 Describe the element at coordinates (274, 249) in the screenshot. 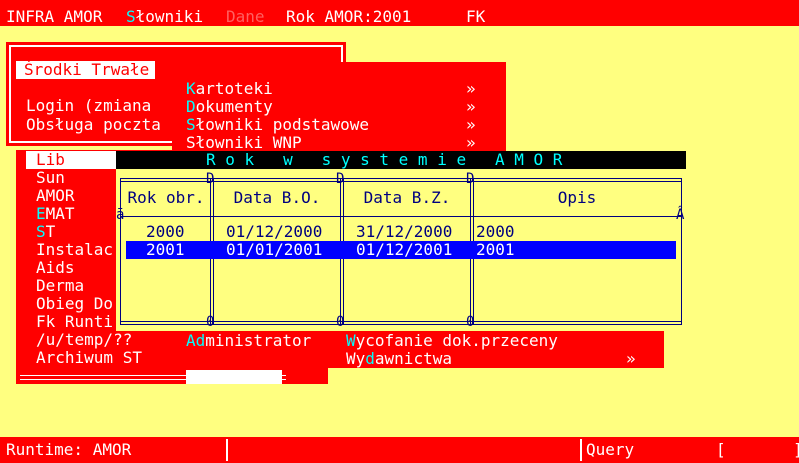

I see `table-cell-bo: 01/01/2001` at that location.